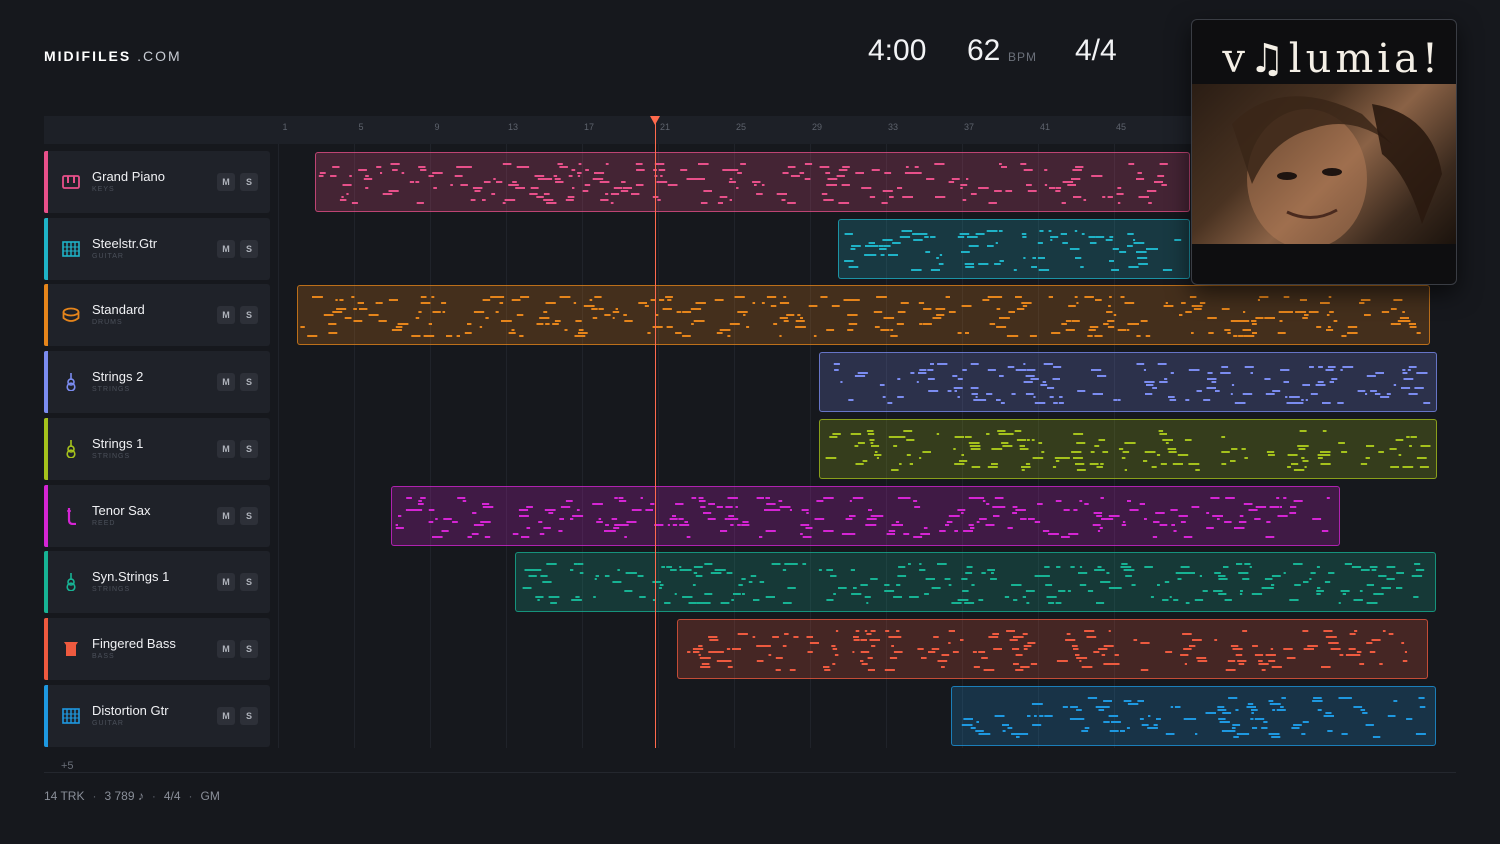 This screenshot has width=1500, height=844. I want to click on track-header: Syn.Strings 1 STRINGS M S, so click(157, 582).